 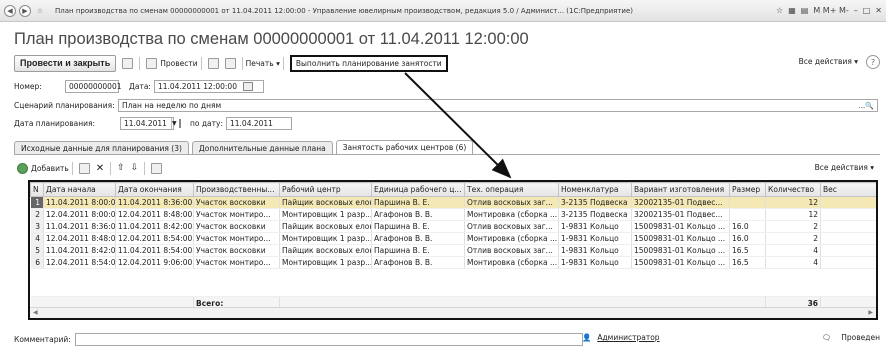 I want to click on forward-icon: ▶, so click(x=25, y=10).